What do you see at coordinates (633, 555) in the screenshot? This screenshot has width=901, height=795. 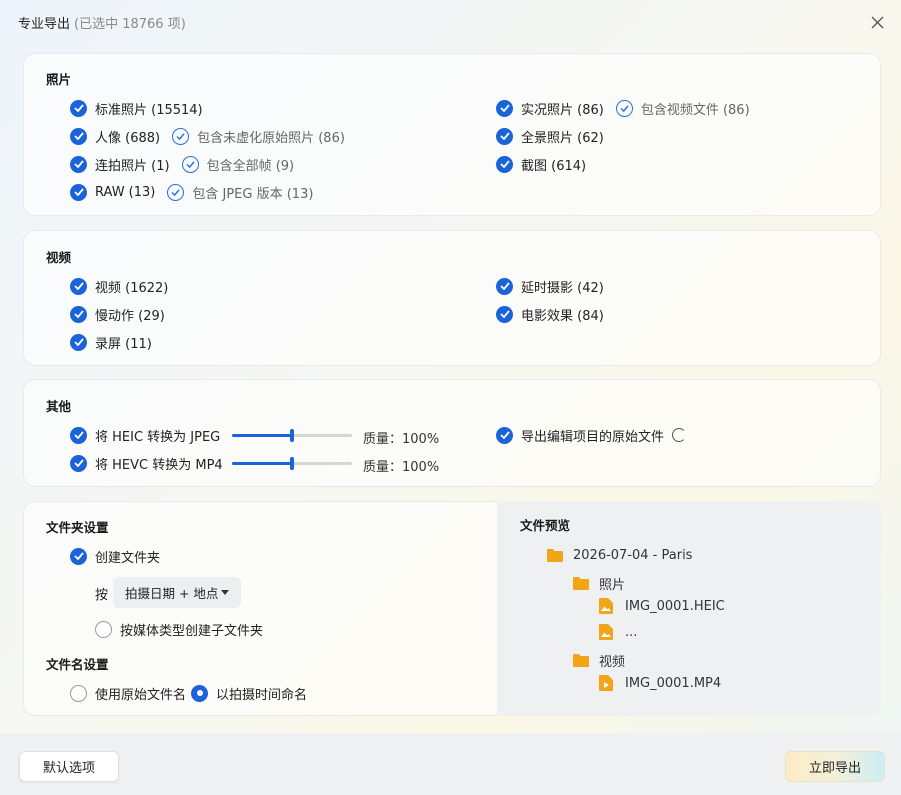 I see `tree-root-label: 2026-07-04 - Paris` at bounding box center [633, 555].